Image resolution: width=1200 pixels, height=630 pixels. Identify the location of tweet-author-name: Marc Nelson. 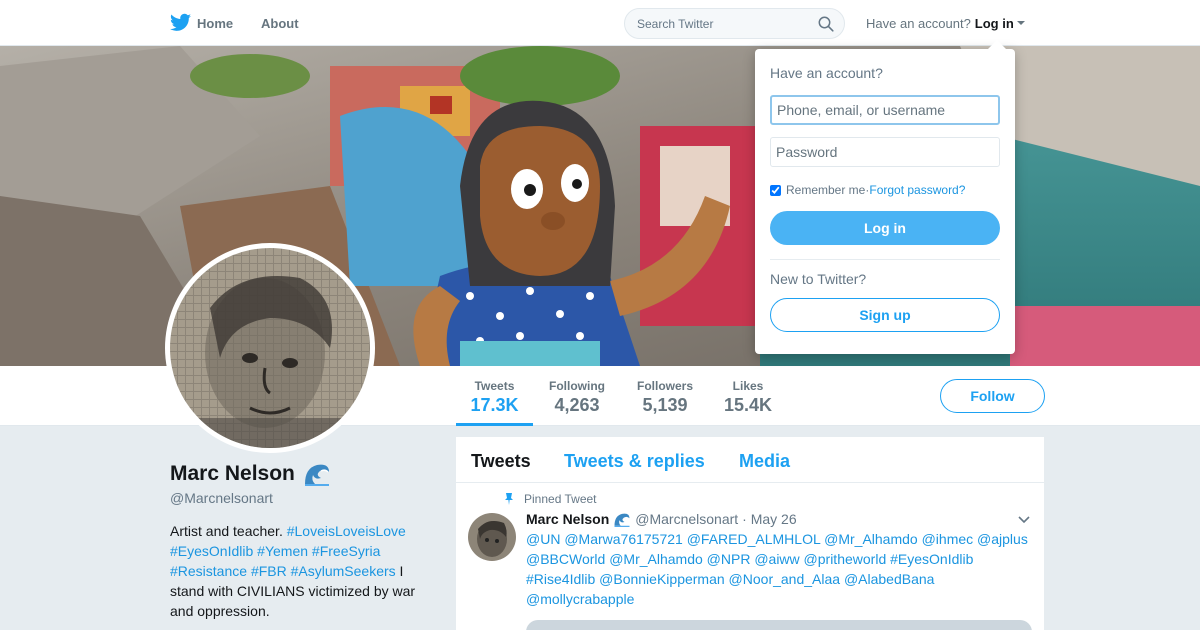
(567, 519).